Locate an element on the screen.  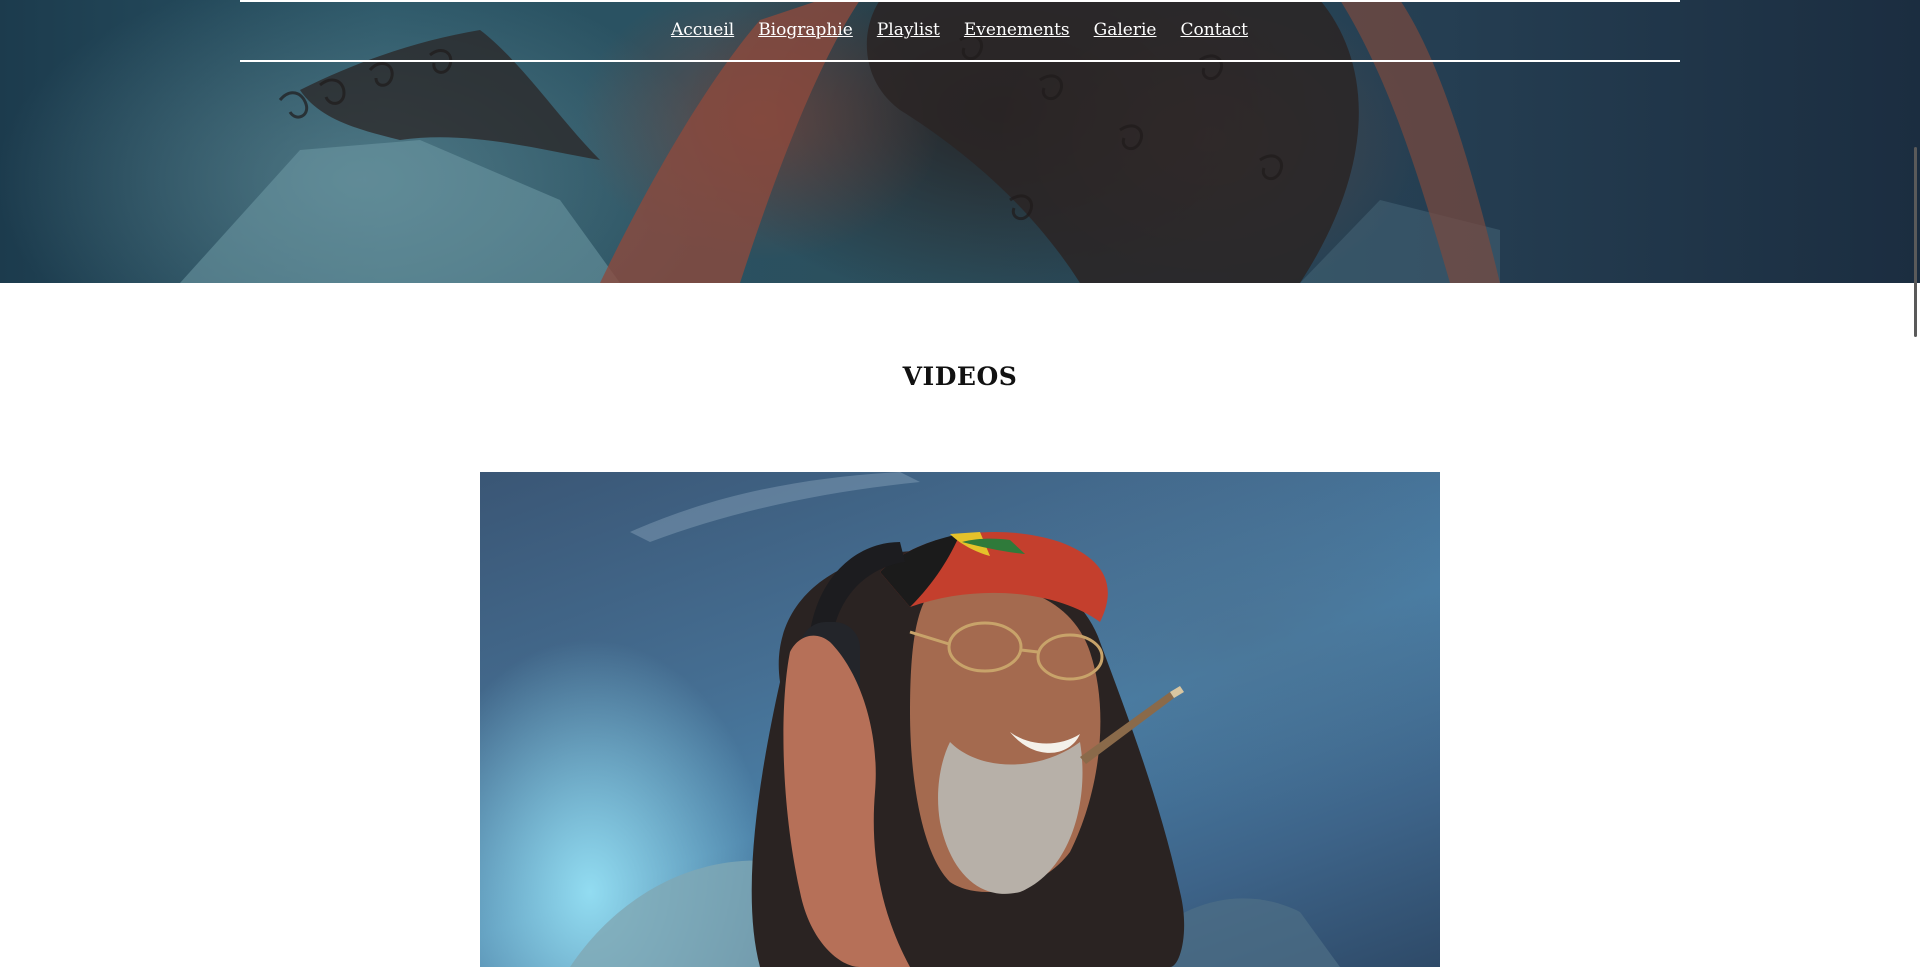
nav-link-playlist: Playlist is located at coordinates (908, 30).